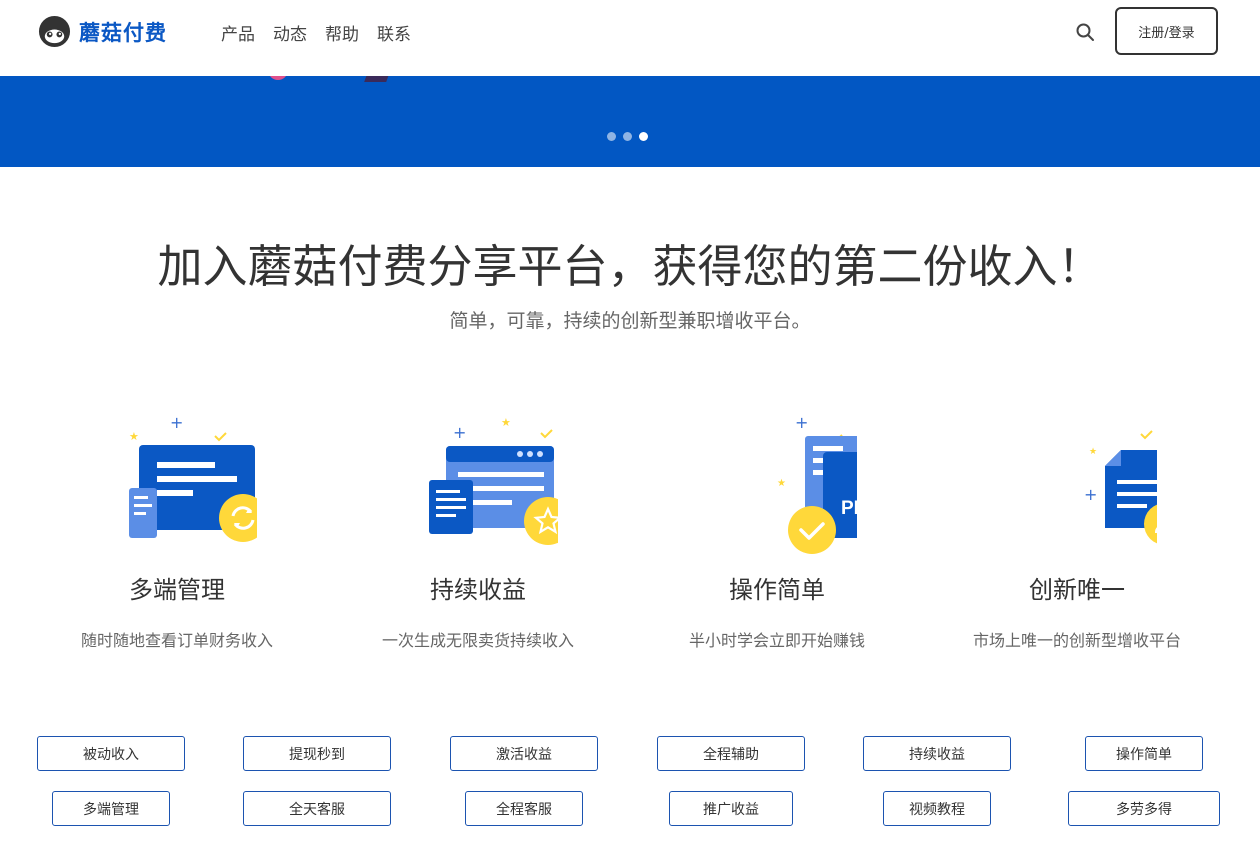 Image resolution: width=1260 pixels, height=855 pixels. Describe the element at coordinates (177, 590) in the screenshot. I see `feature-title: 多端管理` at that location.